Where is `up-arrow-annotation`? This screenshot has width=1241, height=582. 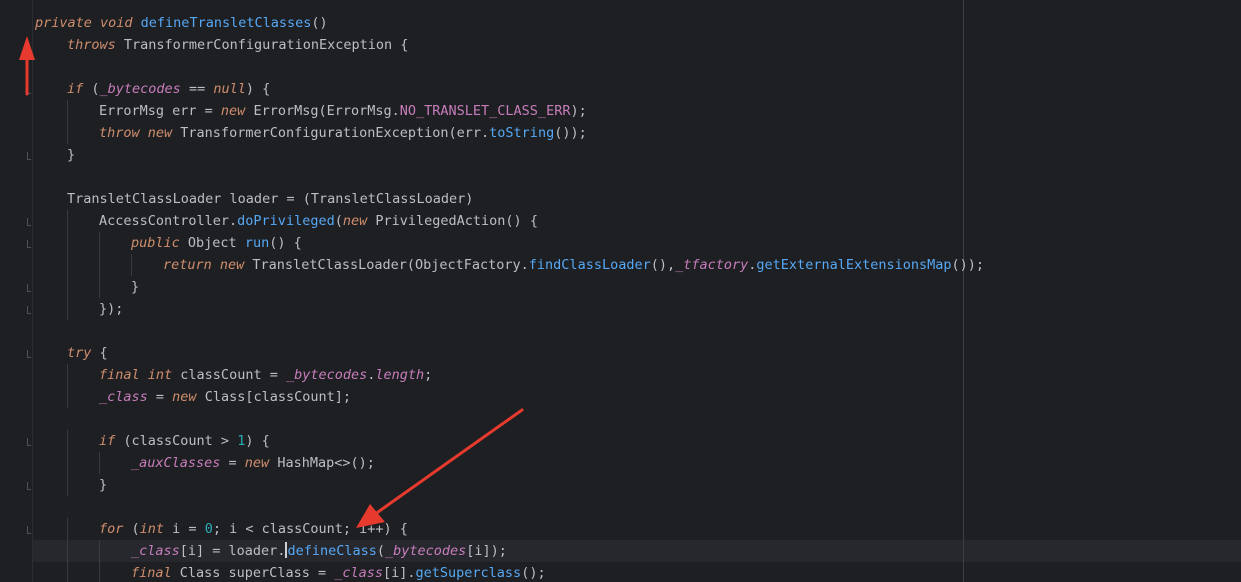 up-arrow-annotation is located at coordinates (27, 66).